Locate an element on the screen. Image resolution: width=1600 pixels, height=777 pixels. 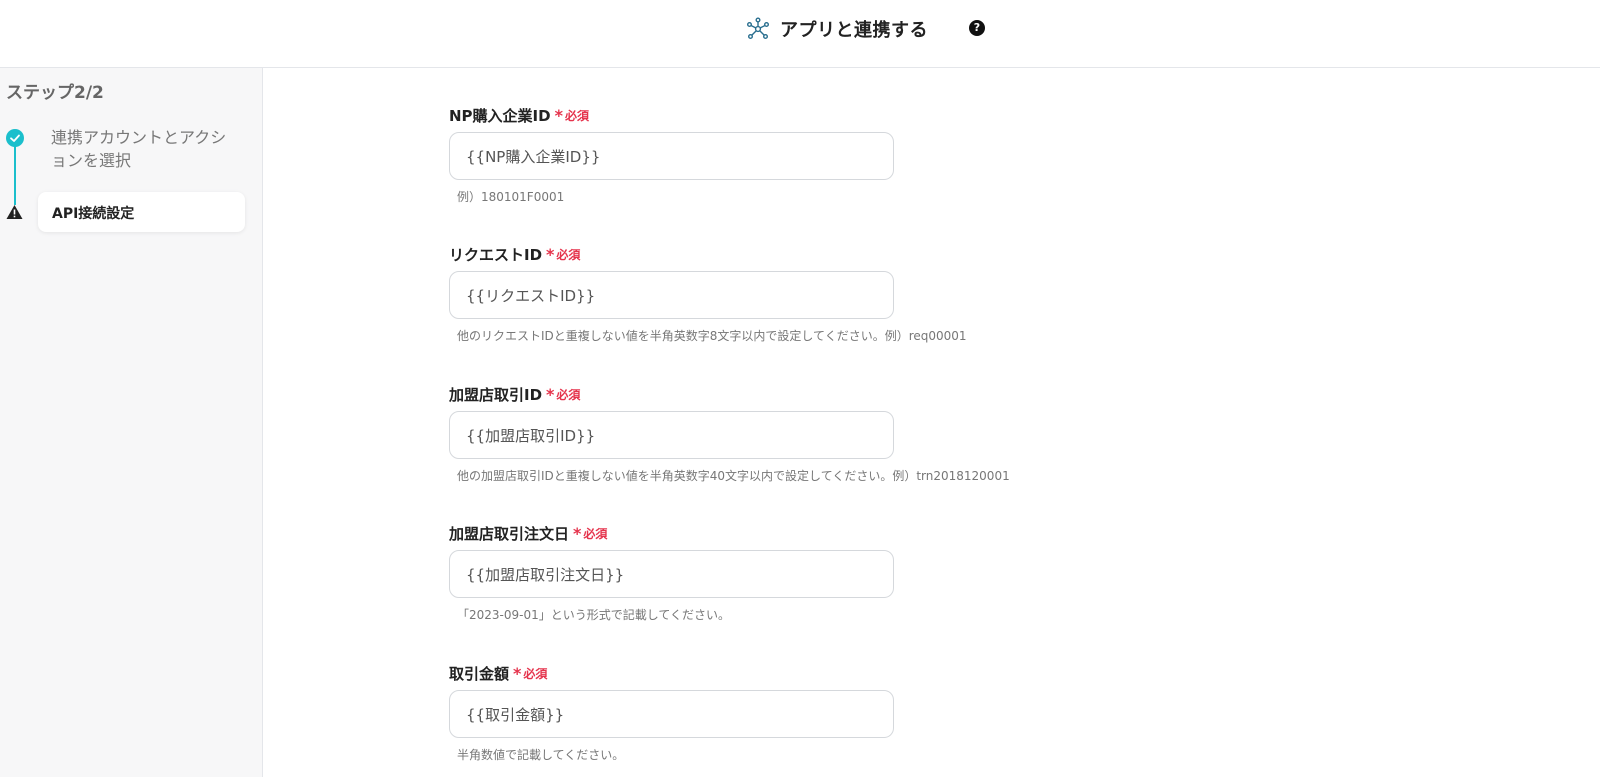
field-label: リクエストID is located at coordinates (496, 254).